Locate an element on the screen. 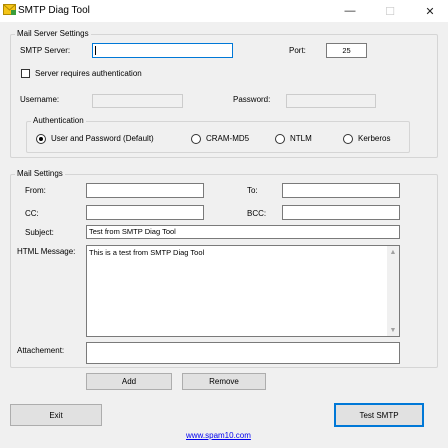 The height and width of the screenshot is (448, 448). to-label: To: is located at coordinates (252, 190).